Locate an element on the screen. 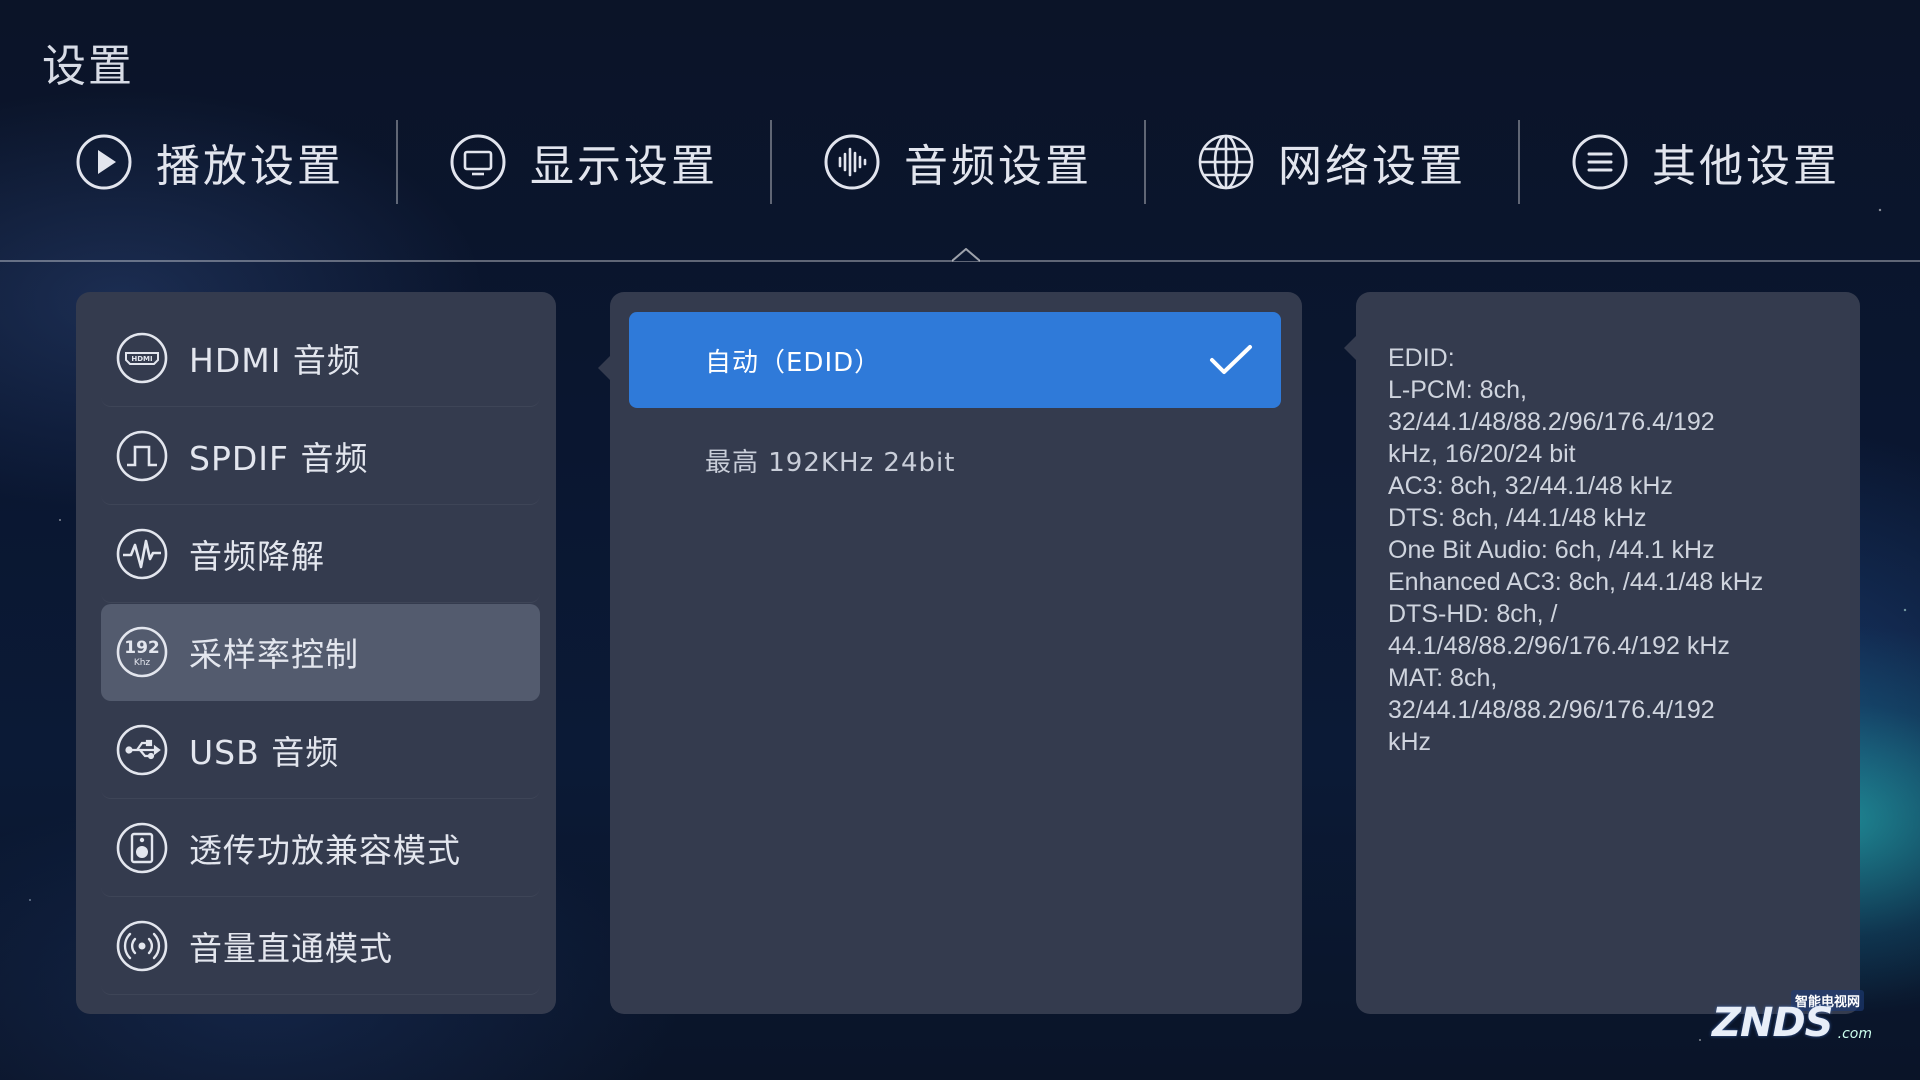 The image size is (1920, 1080). tab-label: 网络设置 is located at coordinates (1372, 166).